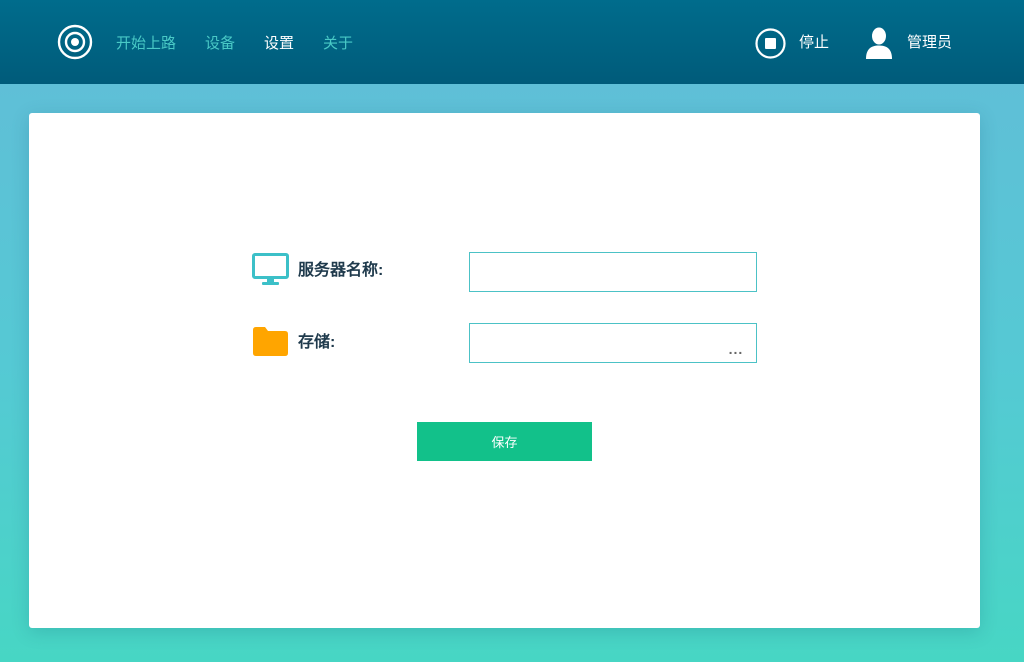  What do you see at coordinates (270, 341) in the screenshot?
I see `folder-icon` at bounding box center [270, 341].